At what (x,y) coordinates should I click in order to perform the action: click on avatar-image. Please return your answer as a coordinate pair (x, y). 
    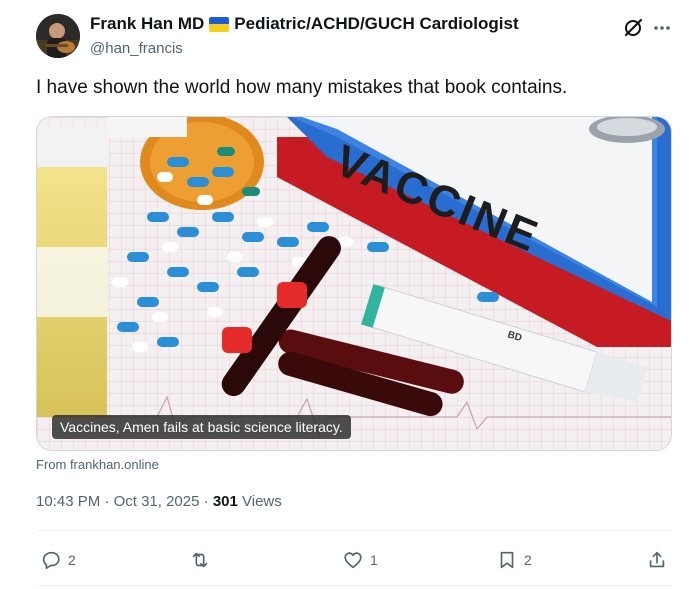
    Looking at the image, I should click on (58, 36).